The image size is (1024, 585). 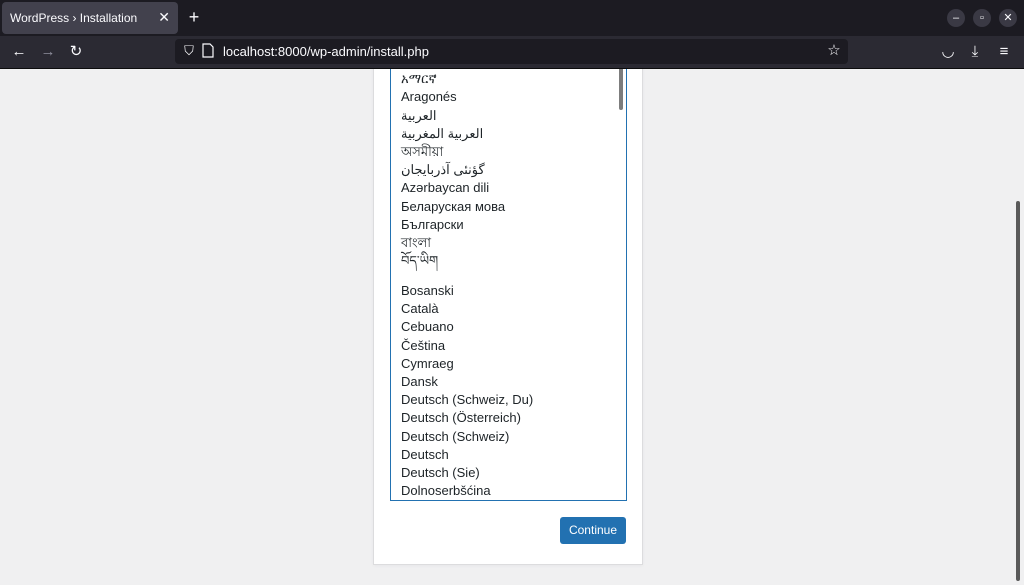 I want to click on browser-tab: WordPress › Installation ✕, so click(x=90, y=18).